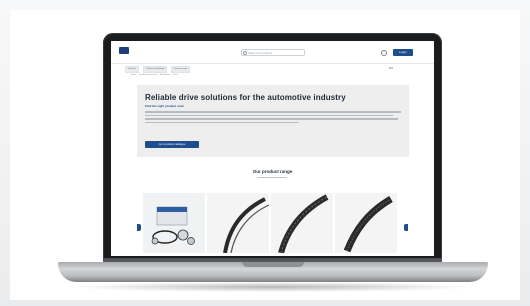  I want to click on brand-logo, so click(124, 50).